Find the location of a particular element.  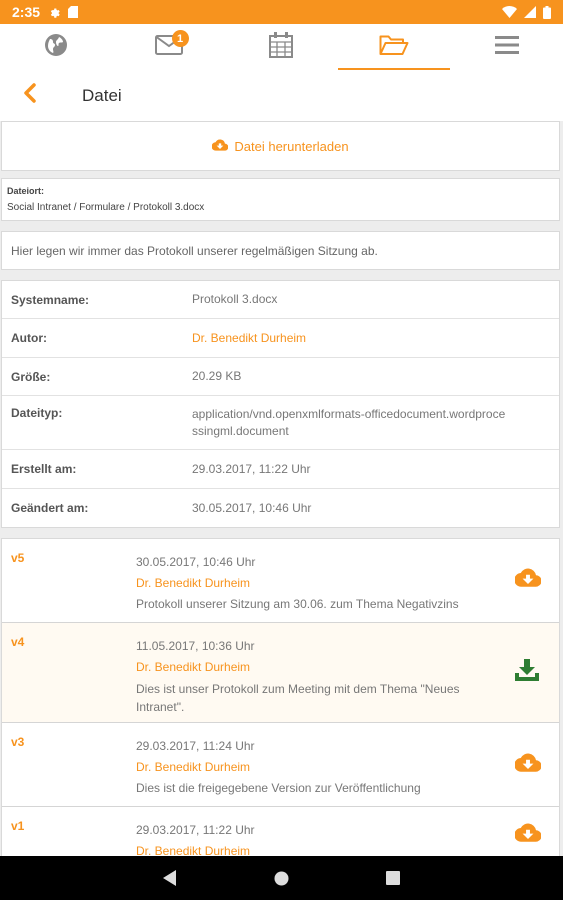

version-date: 29.03.2017, 11:22 Uhr is located at coordinates (195, 830).